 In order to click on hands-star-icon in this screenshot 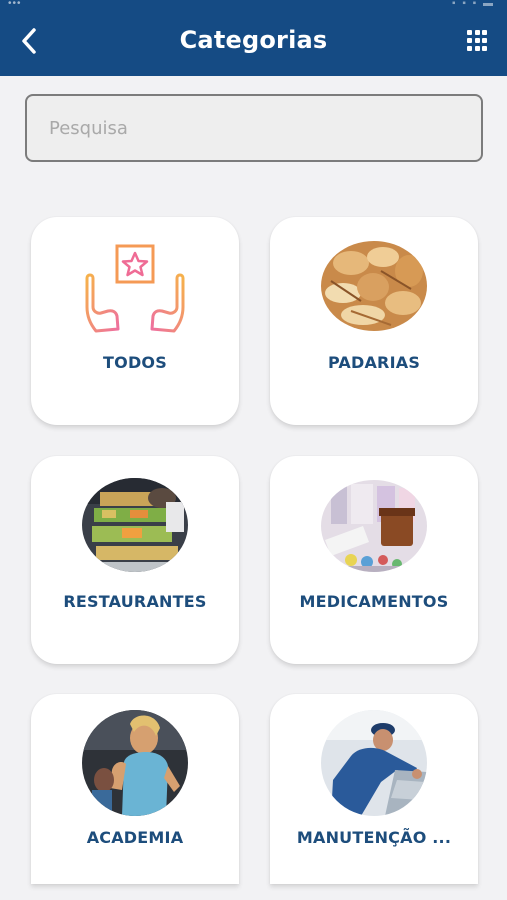, I will do `click(135, 294)`.